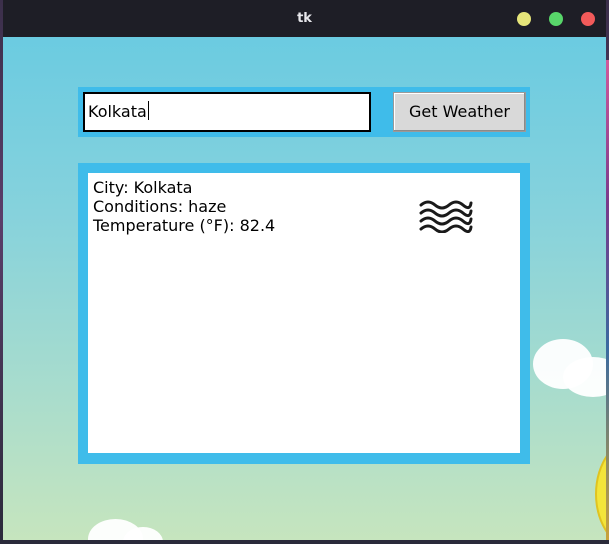 The height and width of the screenshot is (544, 609). I want to click on title-bar: tk, so click(304, 18).